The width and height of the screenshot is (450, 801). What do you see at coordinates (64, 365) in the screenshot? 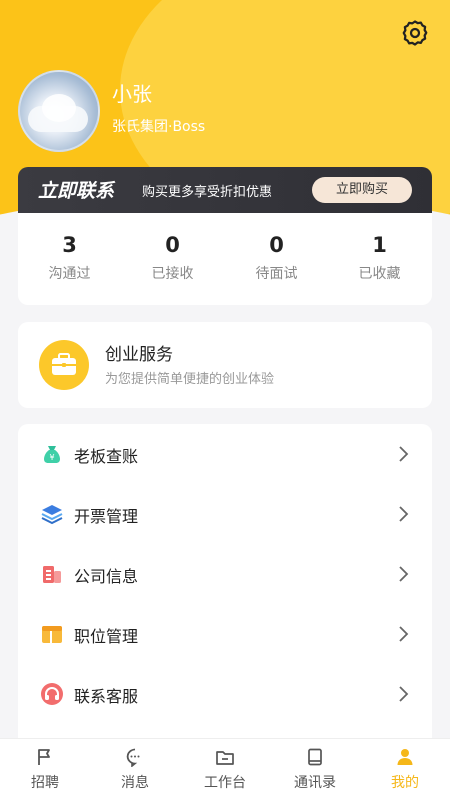
I see `briefcase-icon` at bounding box center [64, 365].